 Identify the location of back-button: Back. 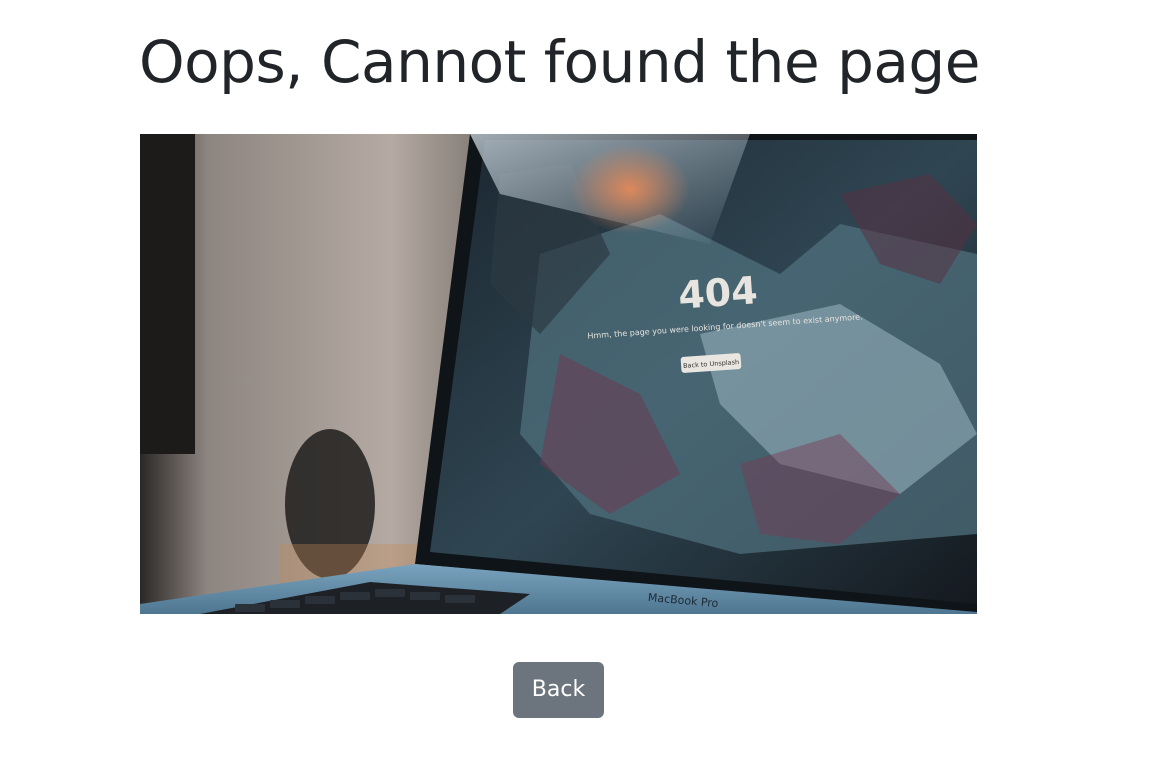
(558, 690).